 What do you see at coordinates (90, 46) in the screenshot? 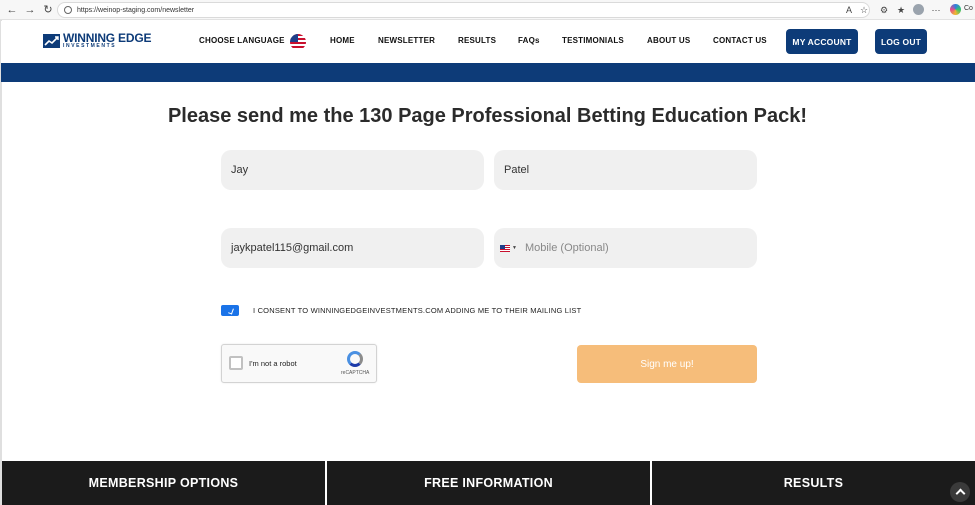
I see `logo-subtitle: INVESTMENTS` at bounding box center [90, 46].